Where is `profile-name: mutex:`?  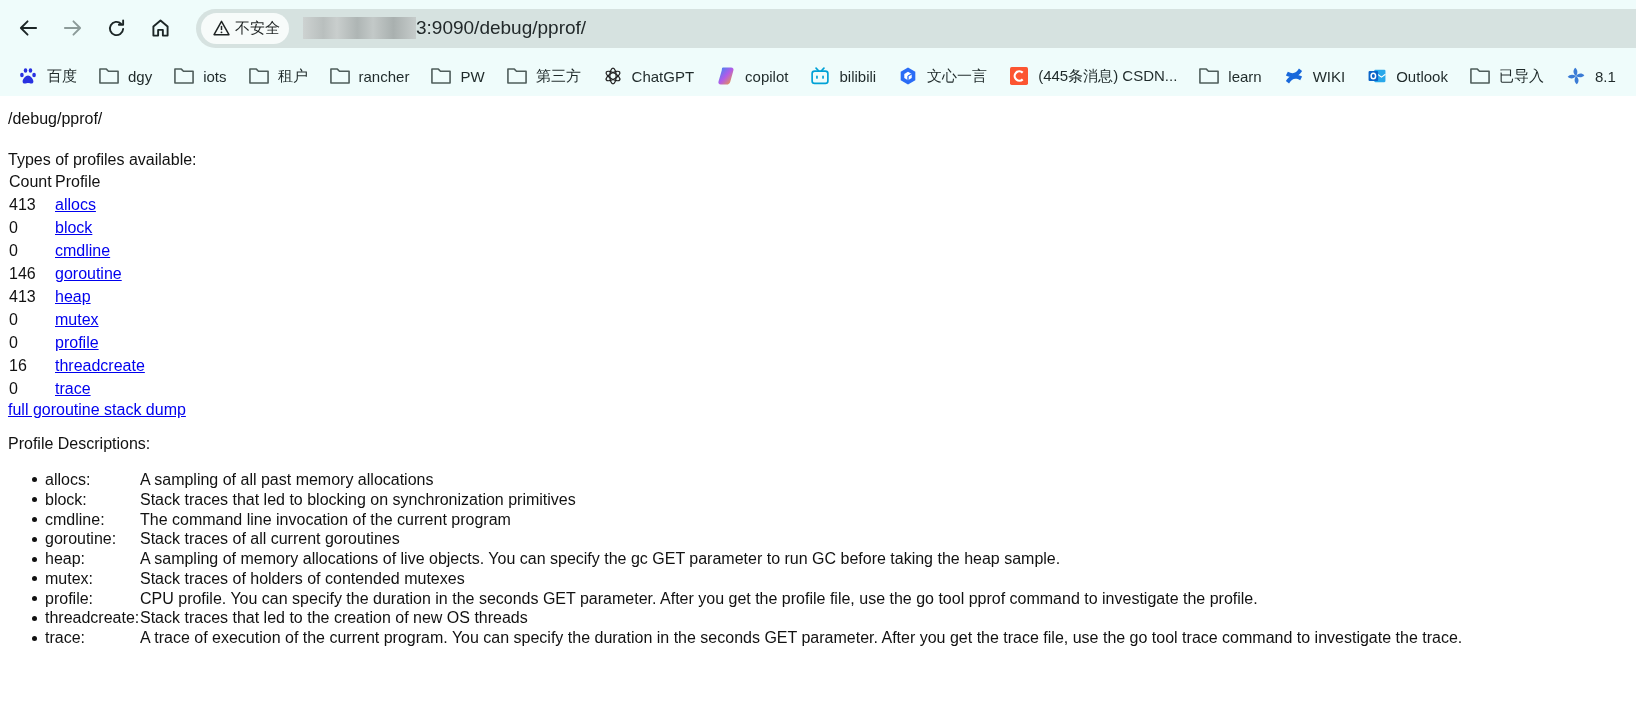
profile-name: mutex: is located at coordinates (69, 578).